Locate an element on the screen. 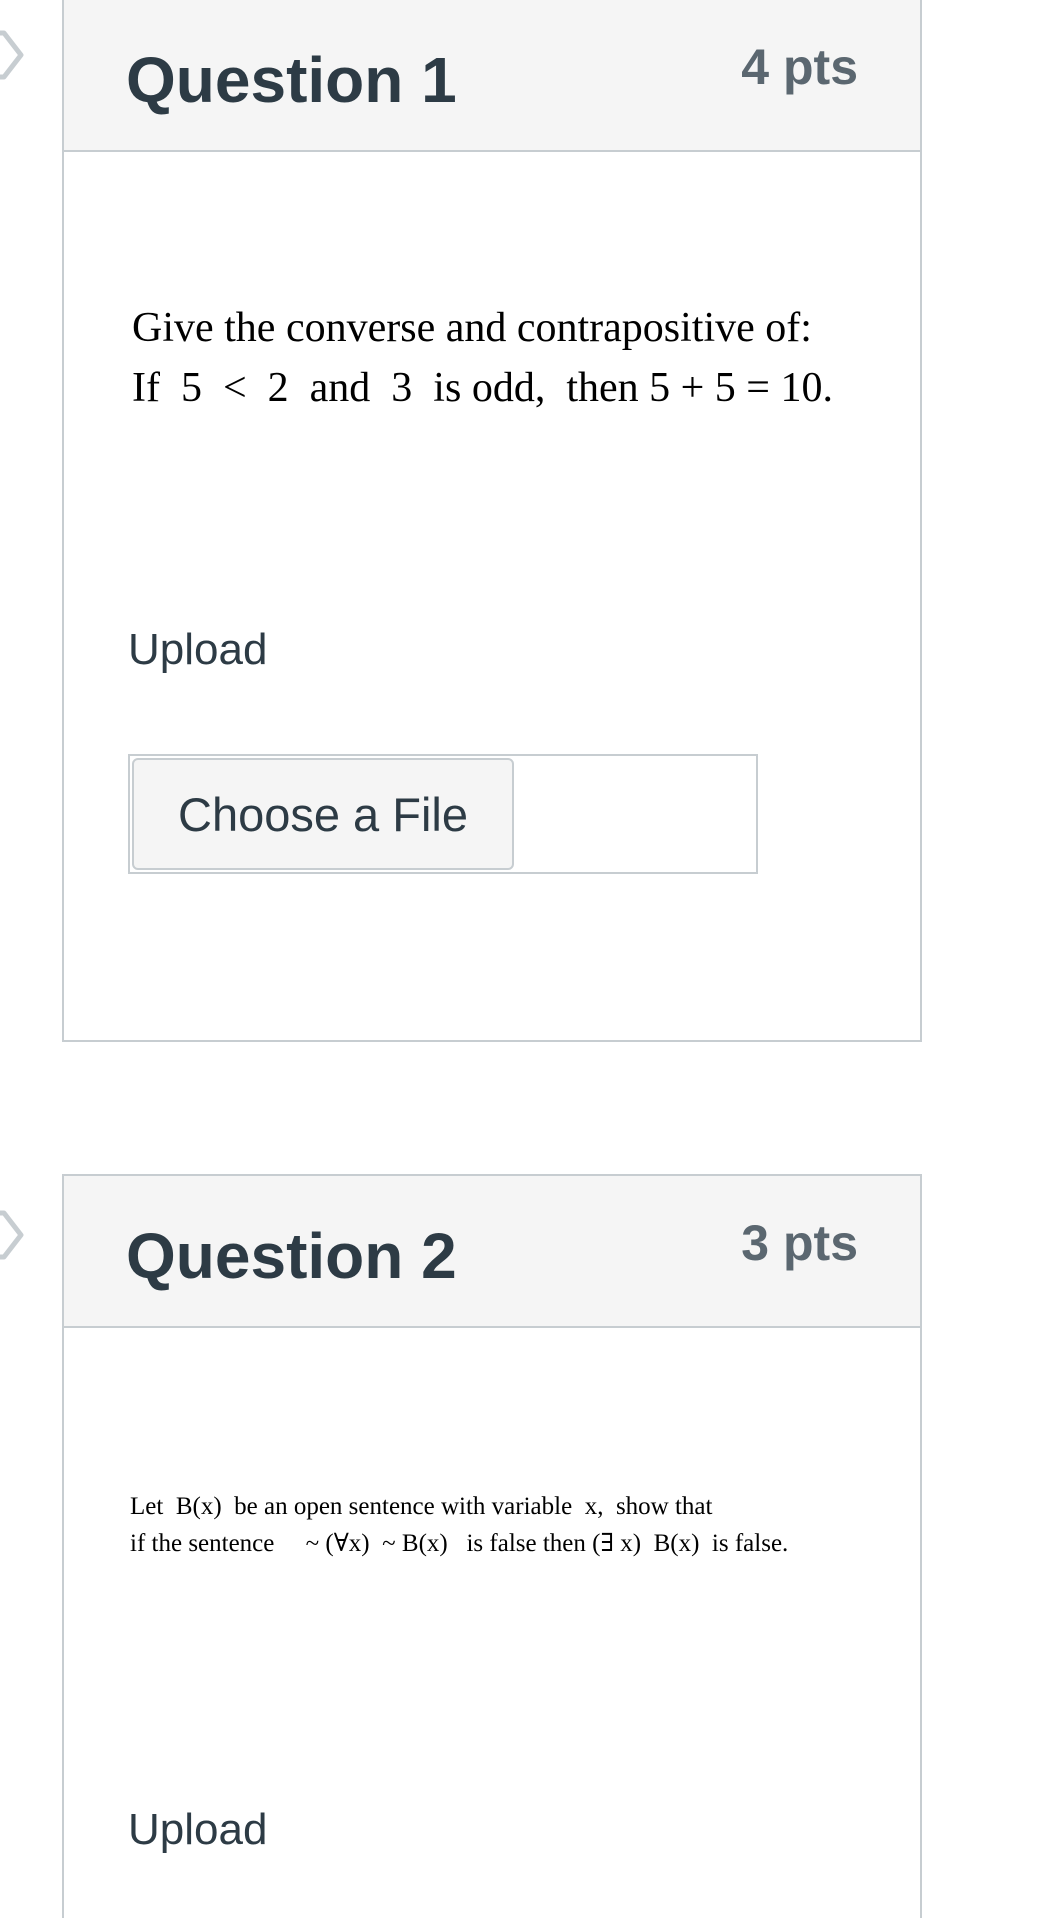 The image size is (1042, 1918). question-title: Question 1 is located at coordinates (291, 80).